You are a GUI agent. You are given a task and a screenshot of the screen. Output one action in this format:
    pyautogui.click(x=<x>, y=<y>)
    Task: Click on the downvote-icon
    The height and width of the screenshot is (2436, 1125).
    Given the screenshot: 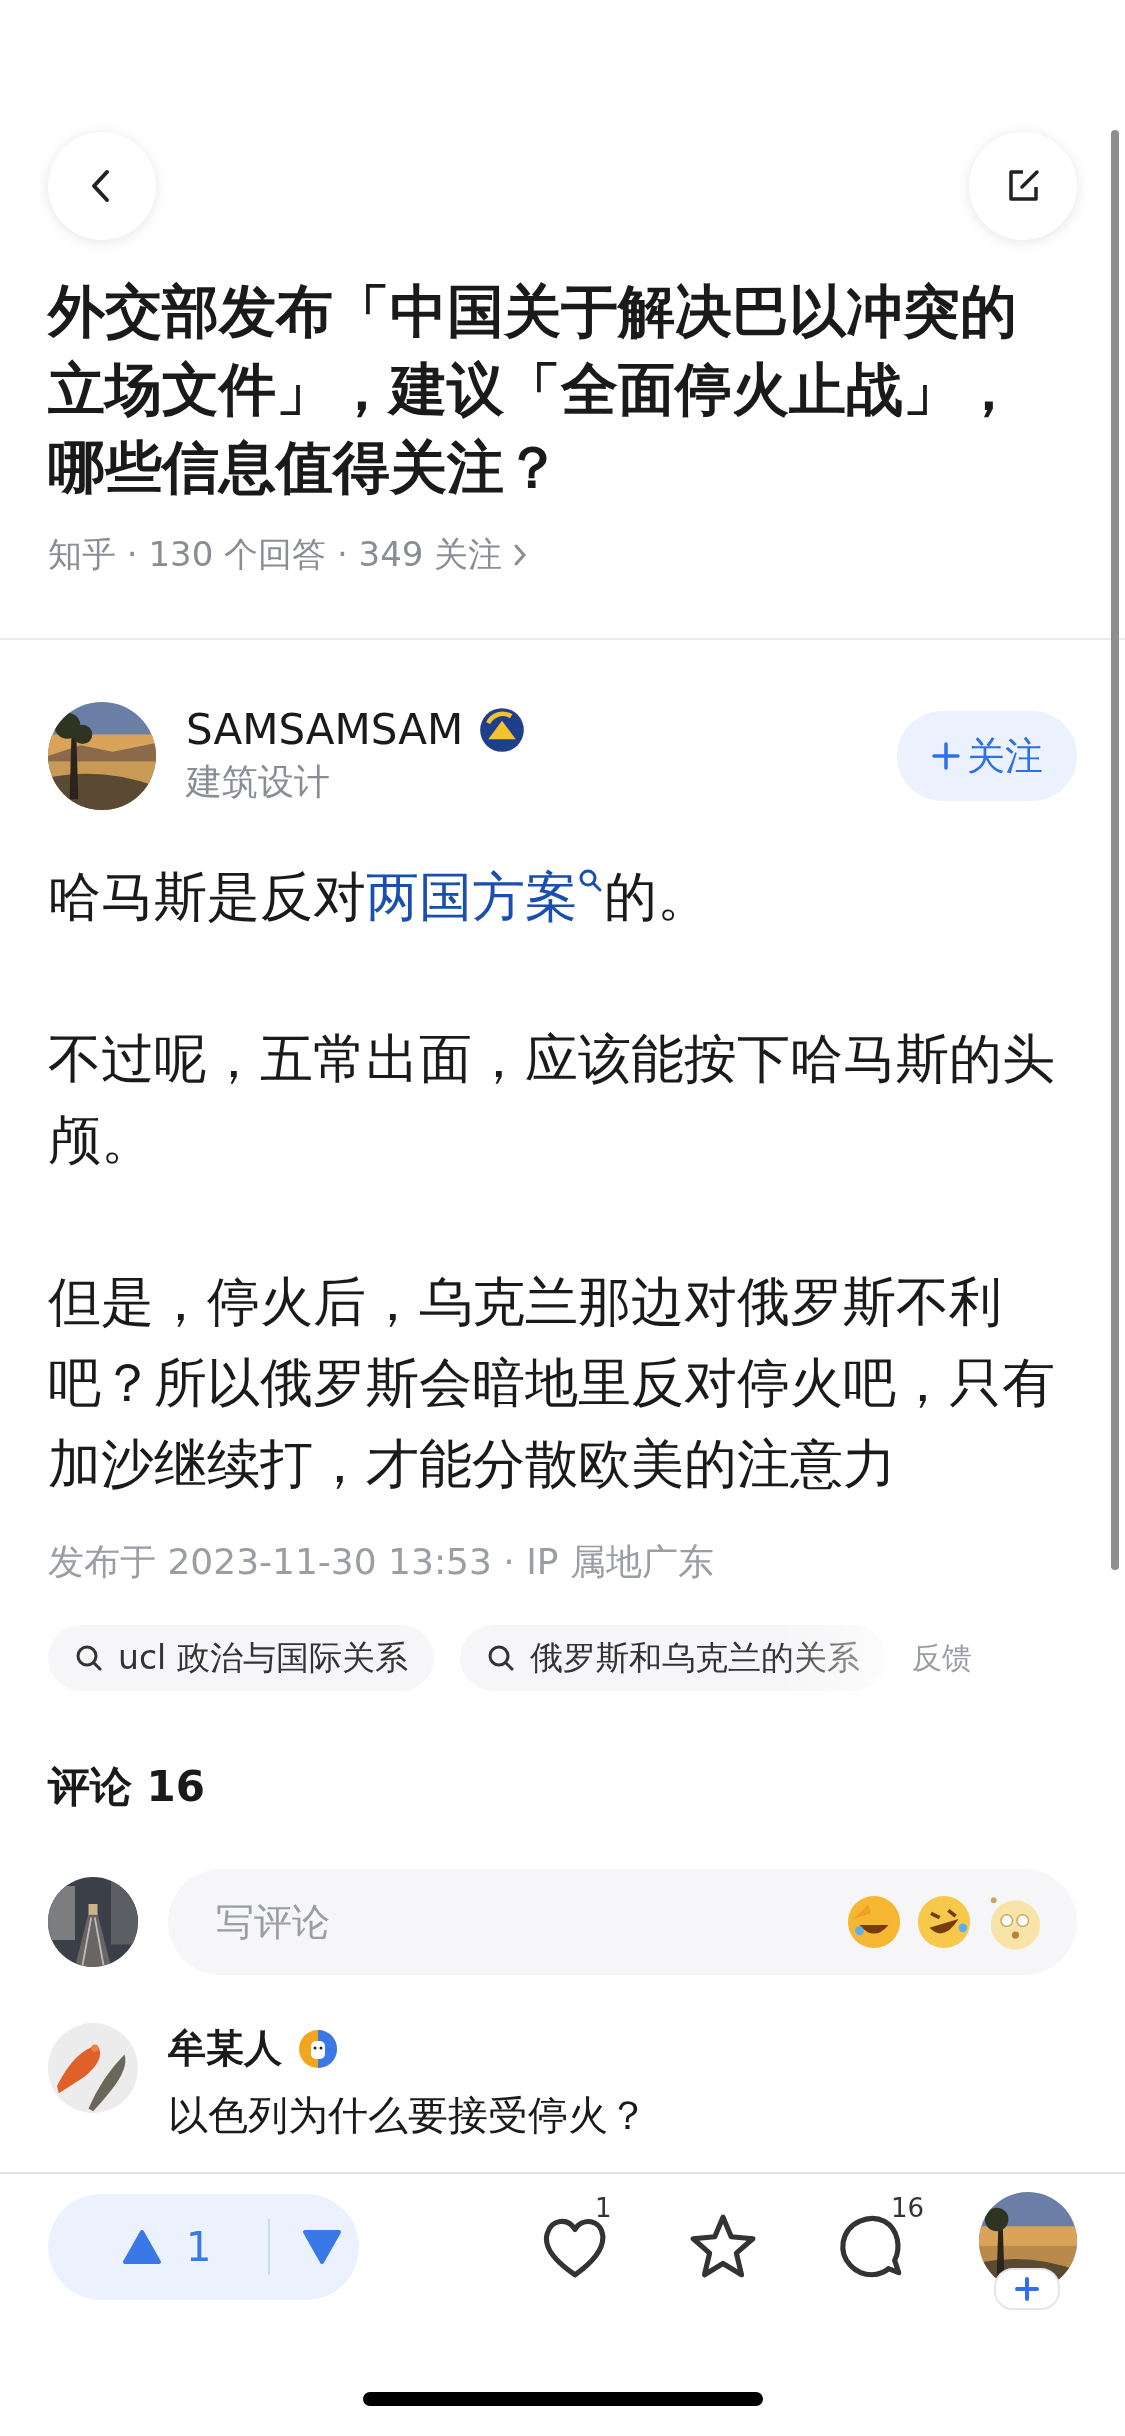 What is the action you would take?
    pyautogui.click(x=322, y=2247)
    